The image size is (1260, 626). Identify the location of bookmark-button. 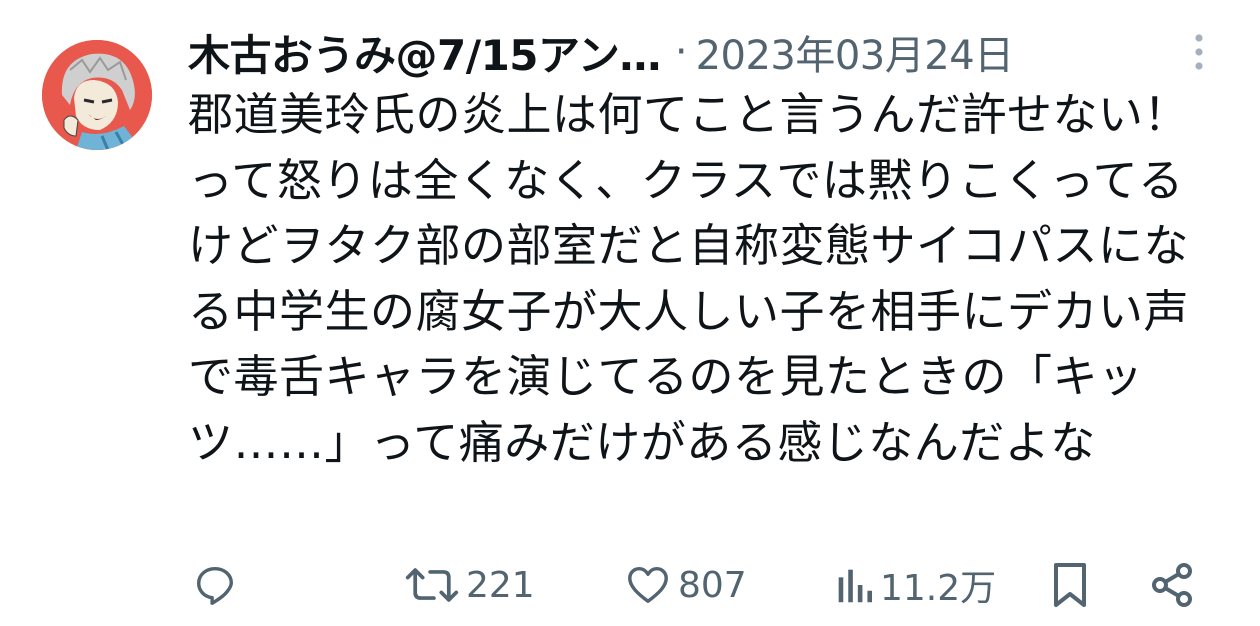
(1070, 585).